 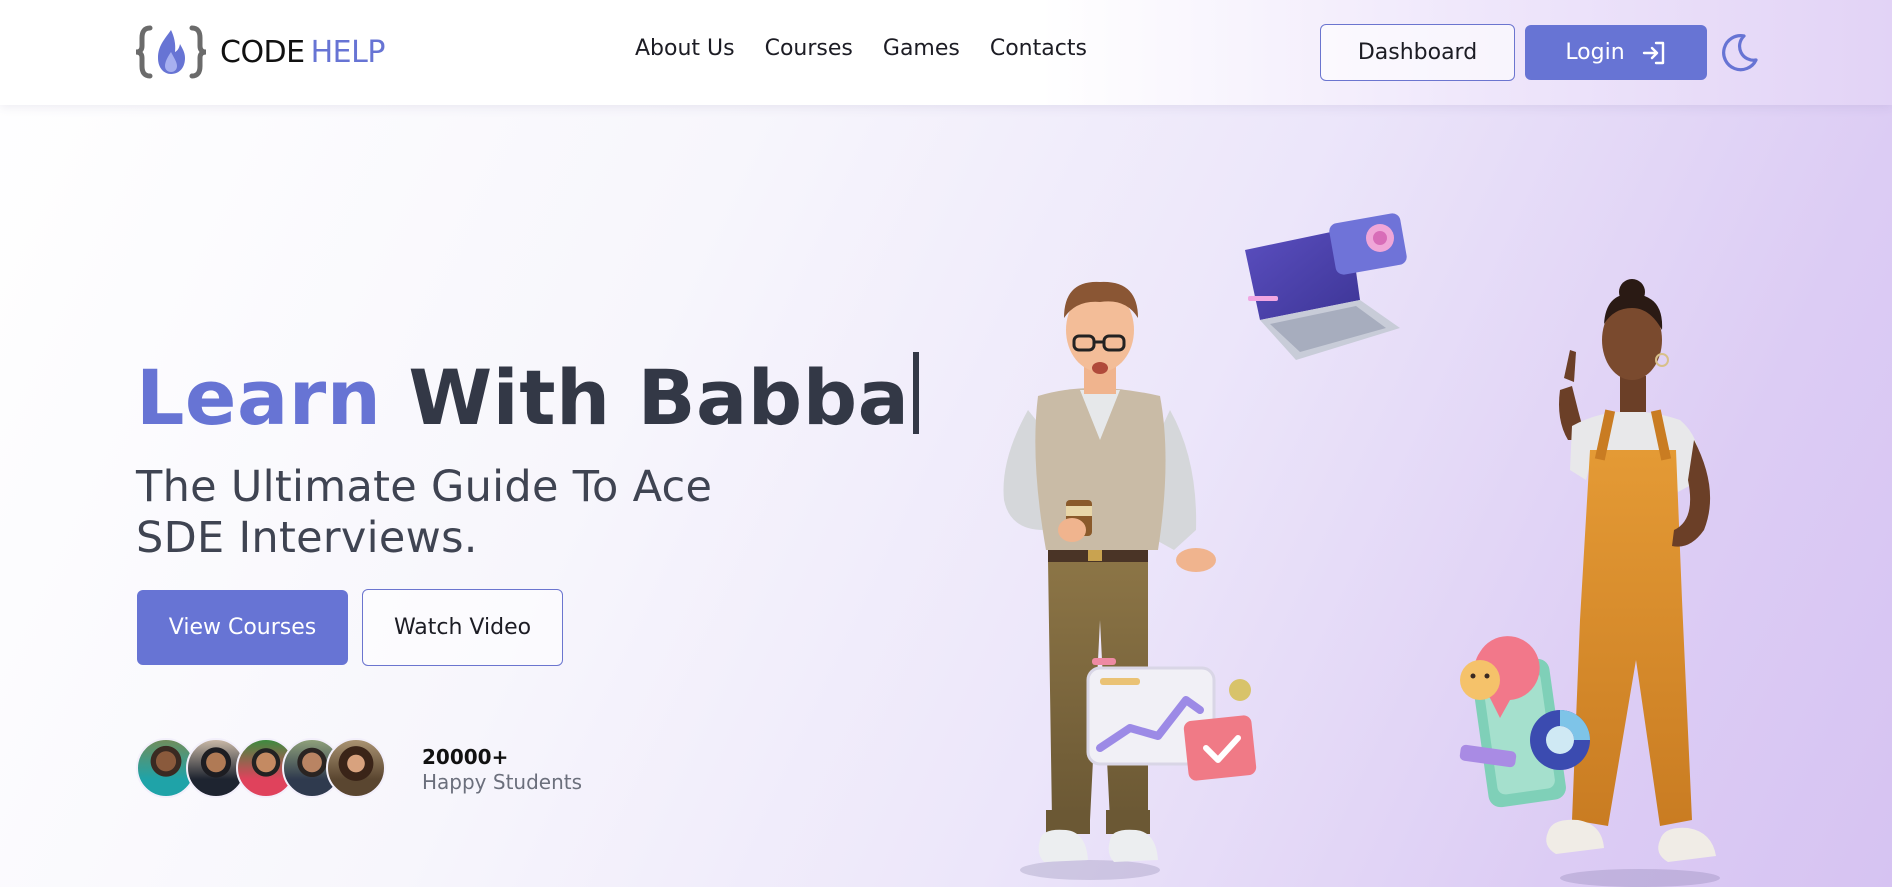 I want to click on hero-title-accent: Learn, so click(x=259, y=397).